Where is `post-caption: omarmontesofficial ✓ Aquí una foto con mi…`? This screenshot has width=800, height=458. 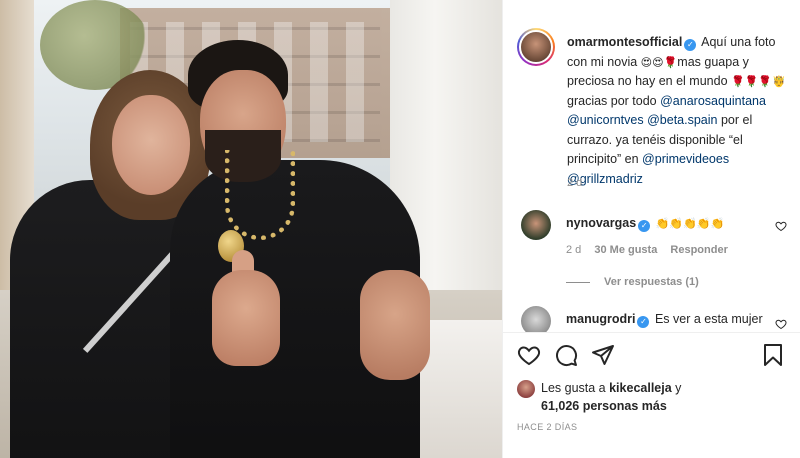 post-caption: omarmontesofficial ✓ Aquí una foto con mi… is located at coordinates (680, 111).